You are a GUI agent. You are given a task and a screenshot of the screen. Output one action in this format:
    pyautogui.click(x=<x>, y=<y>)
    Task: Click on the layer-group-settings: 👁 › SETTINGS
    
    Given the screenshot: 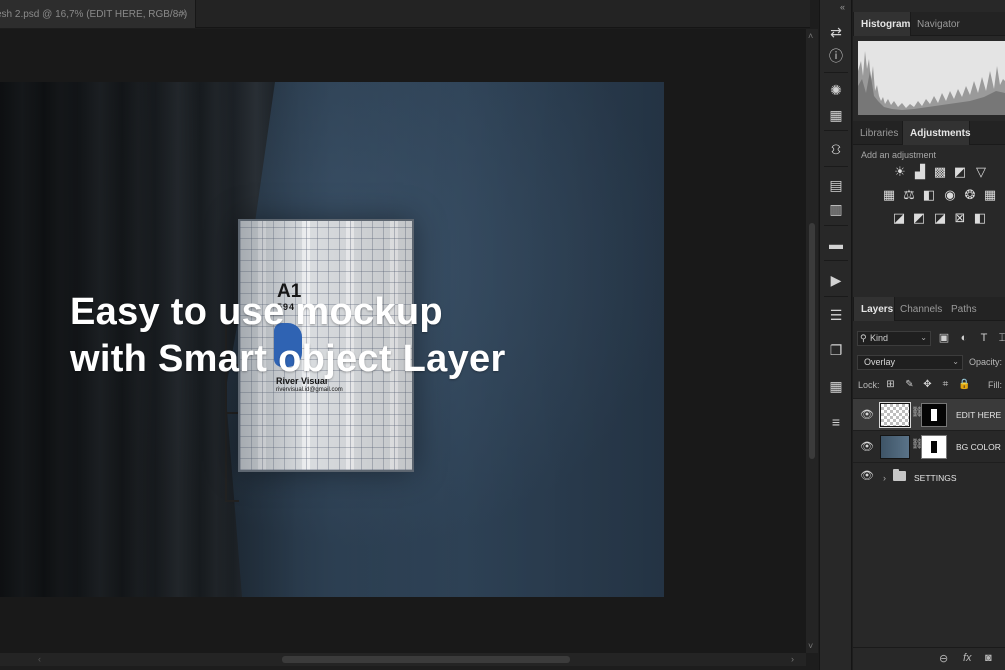 What is the action you would take?
    pyautogui.click(x=929, y=475)
    